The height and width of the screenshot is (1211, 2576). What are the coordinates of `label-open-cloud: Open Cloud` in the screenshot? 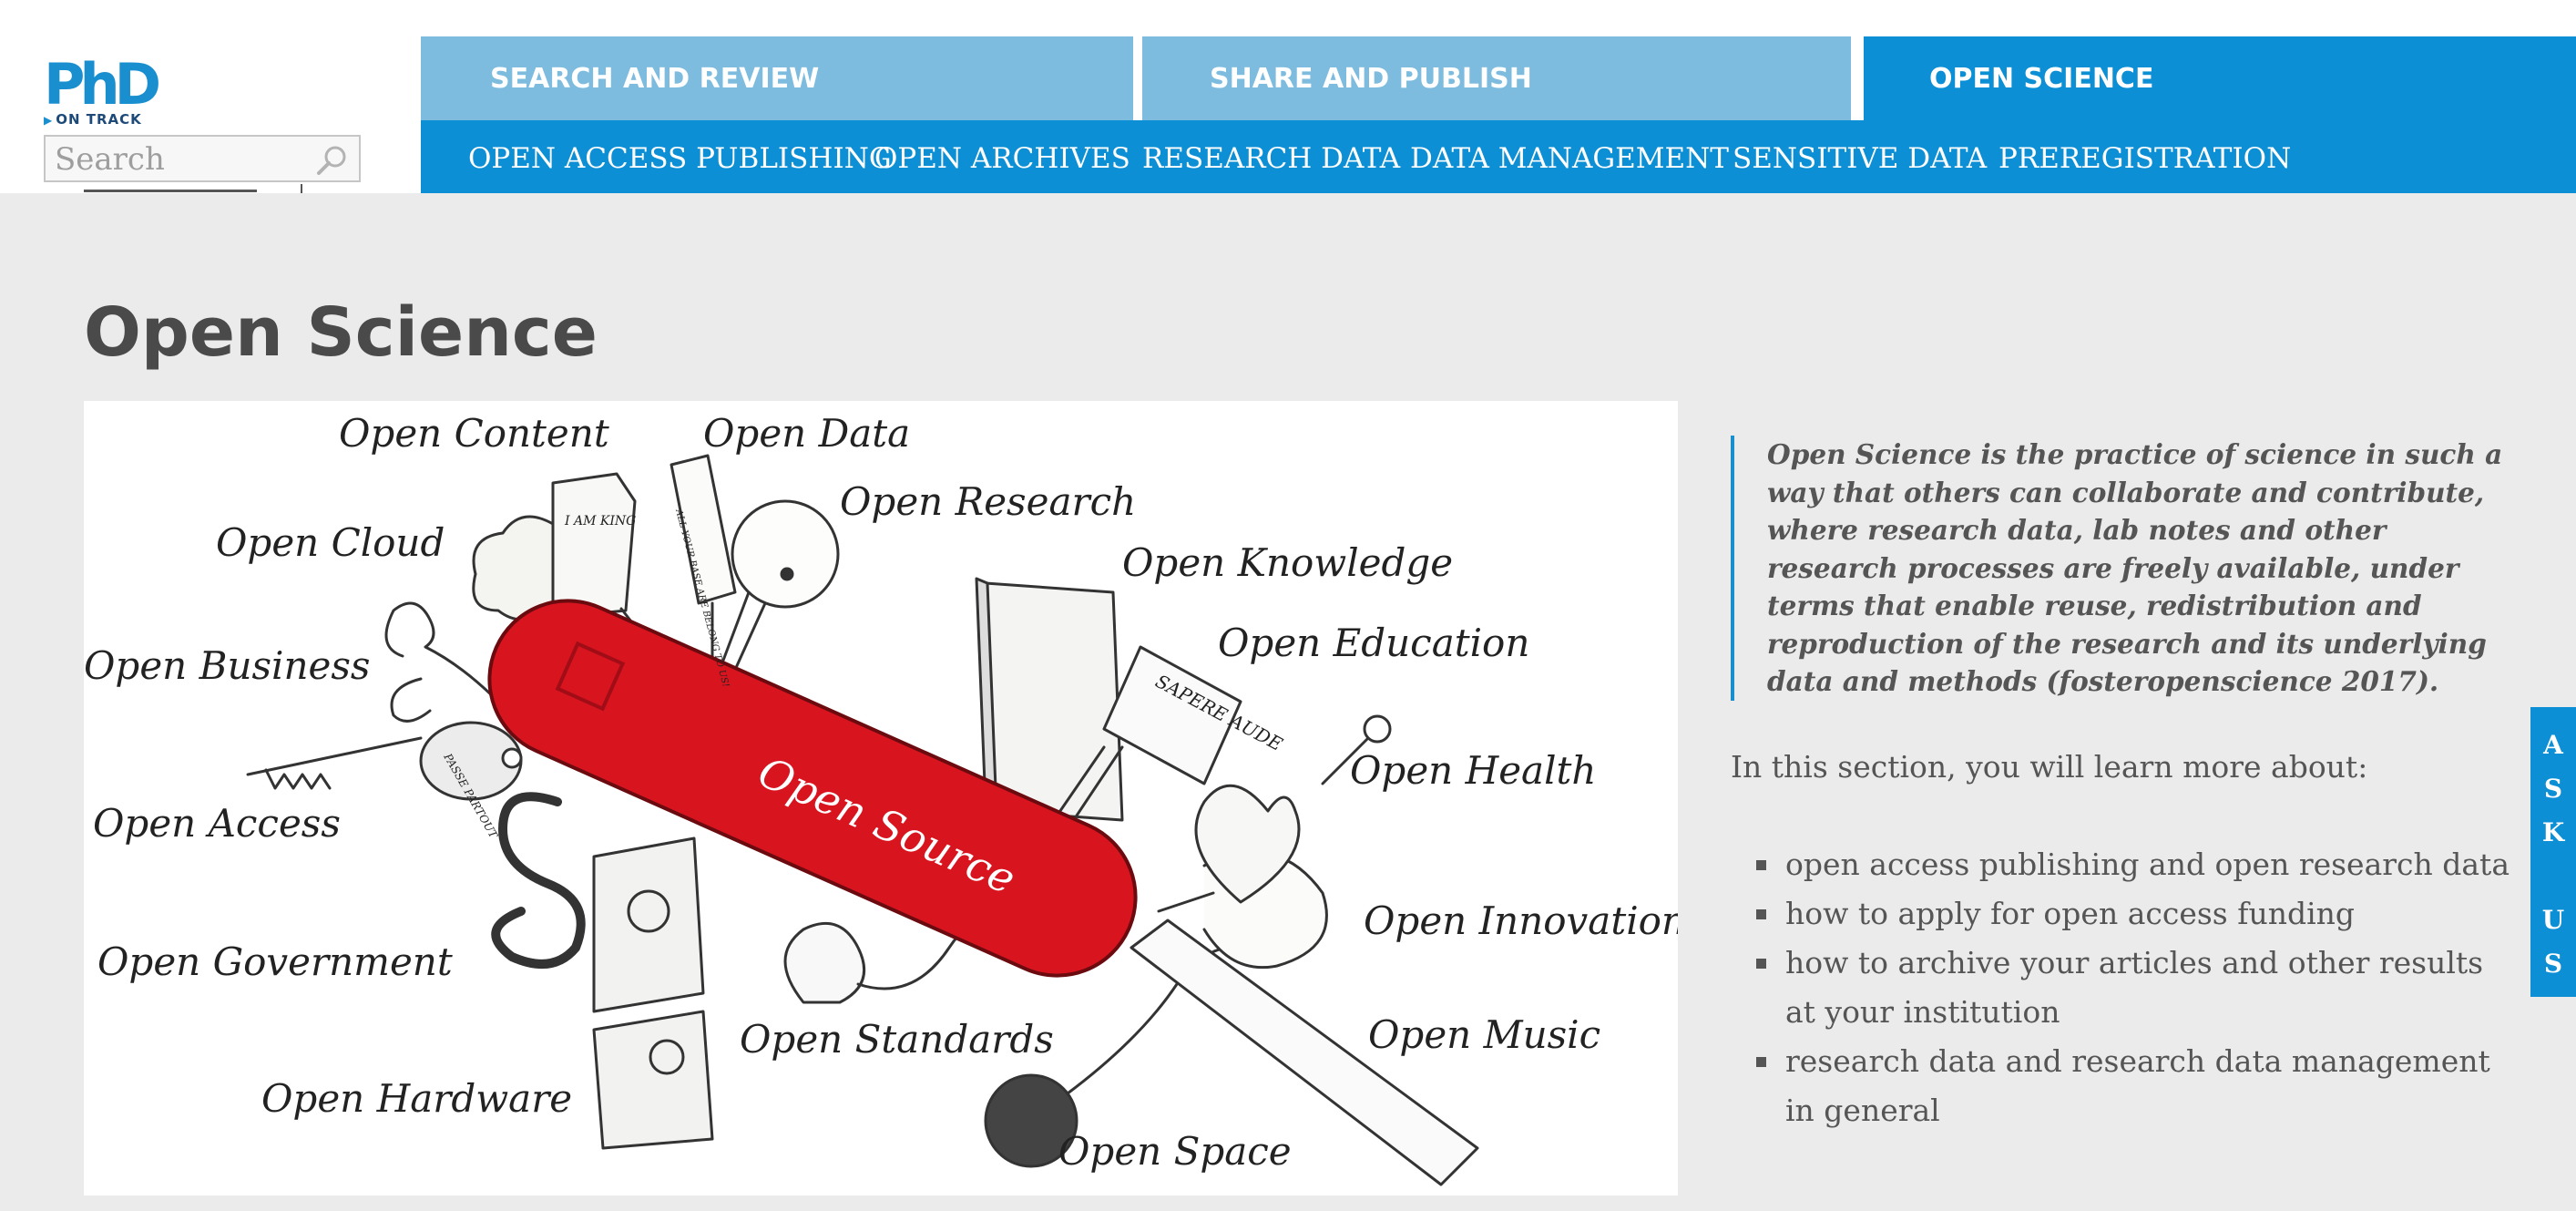 It's located at (330, 542).